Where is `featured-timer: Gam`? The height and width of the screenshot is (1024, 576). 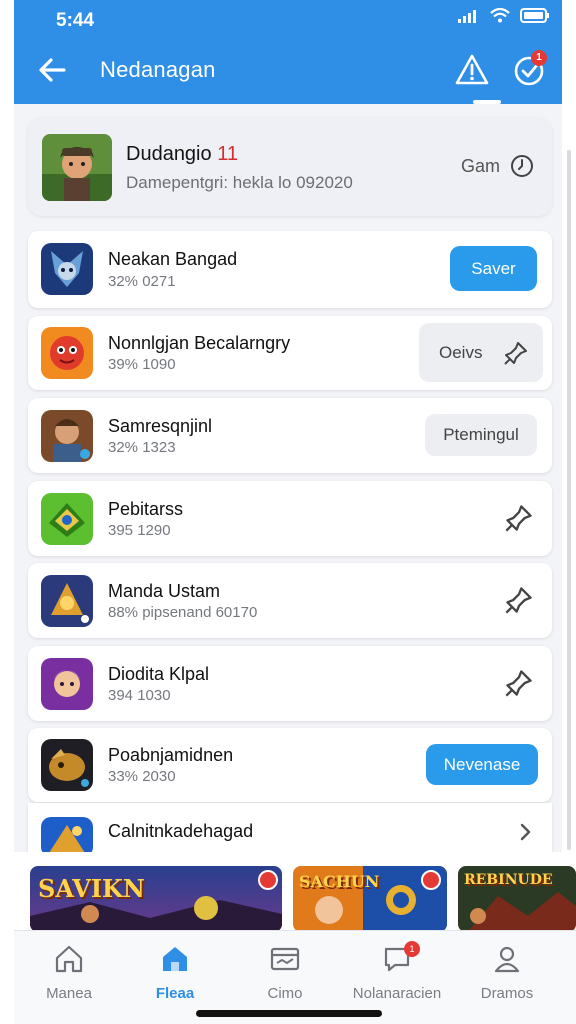
featured-timer: Gam is located at coordinates (497, 166).